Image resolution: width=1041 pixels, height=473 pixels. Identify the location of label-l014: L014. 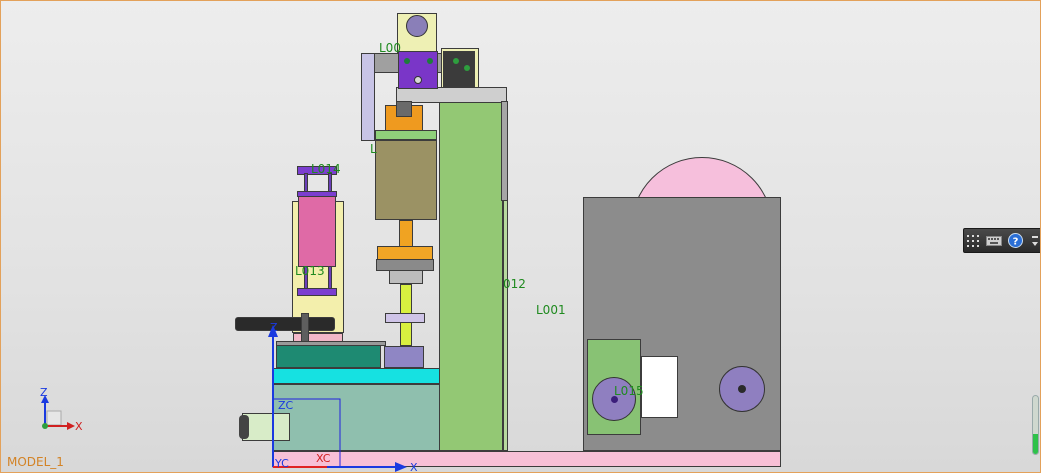
(326, 169).